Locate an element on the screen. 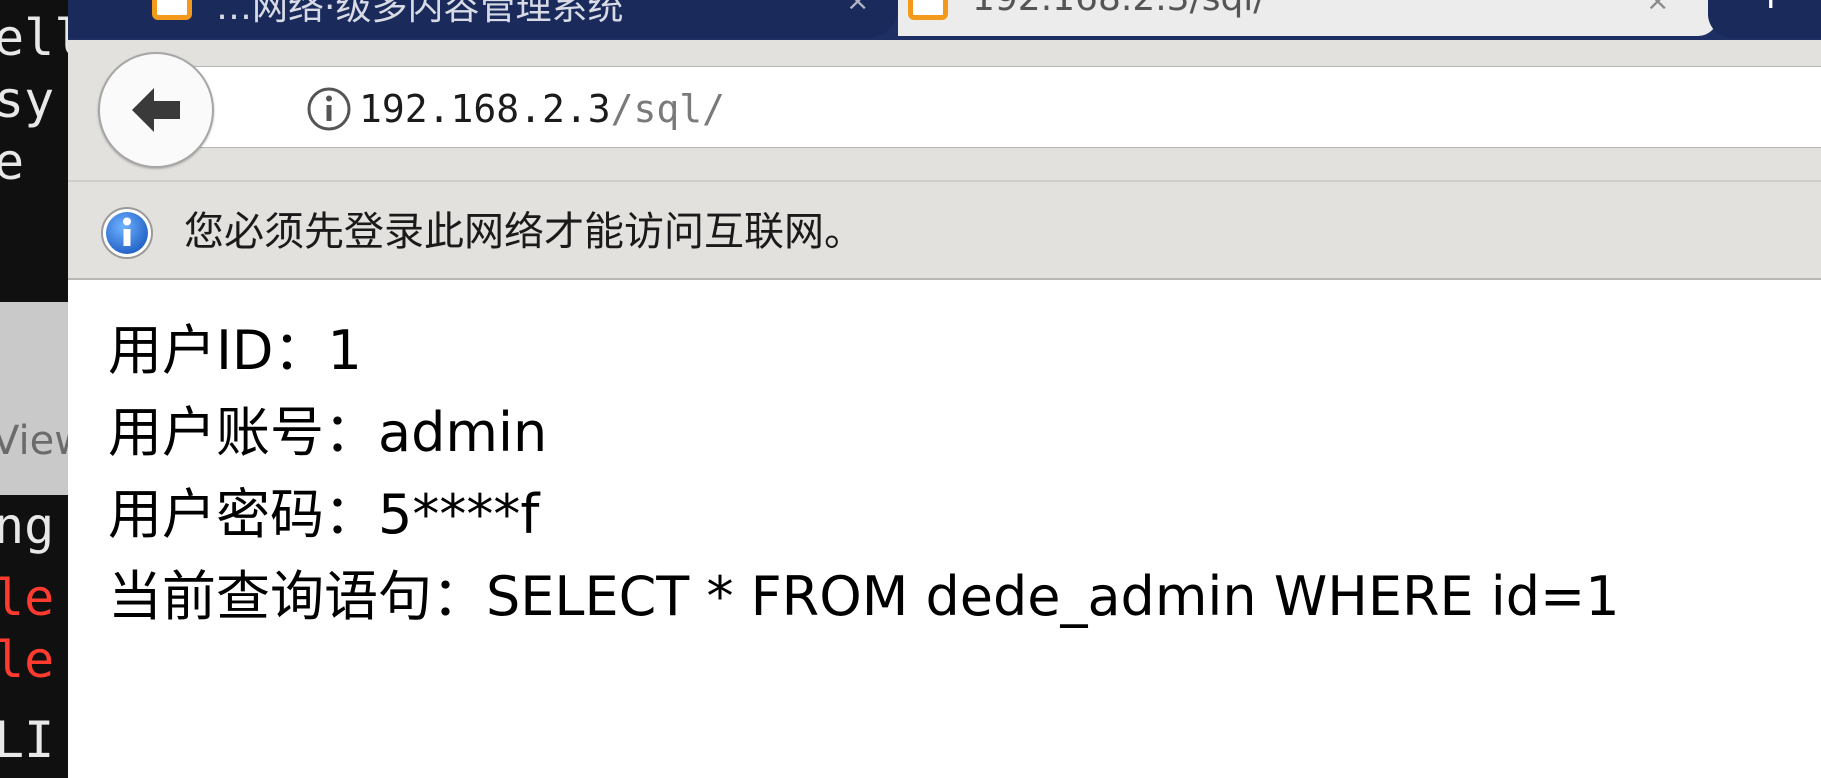 This screenshot has height=778, width=1821. url-path: /sql/ is located at coordinates (668, 109).